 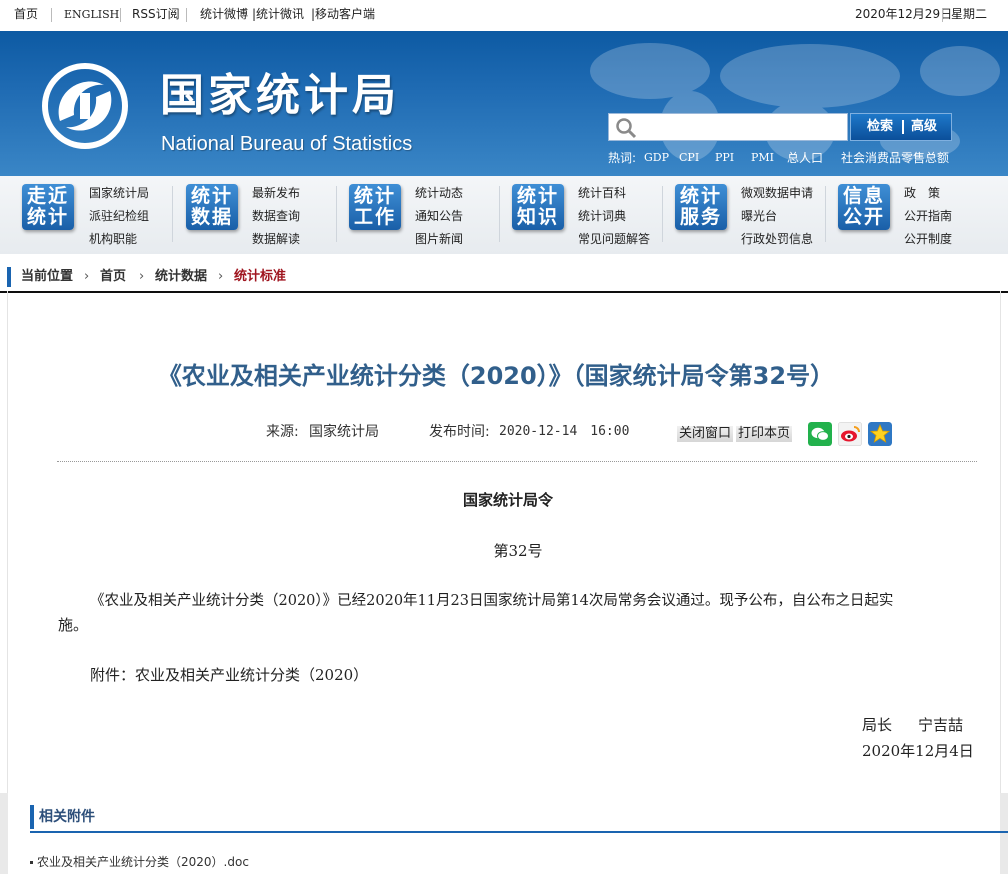 What do you see at coordinates (701, 207) in the screenshot?
I see `nav-service-icon: 统计 服务` at bounding box center [701, 207].